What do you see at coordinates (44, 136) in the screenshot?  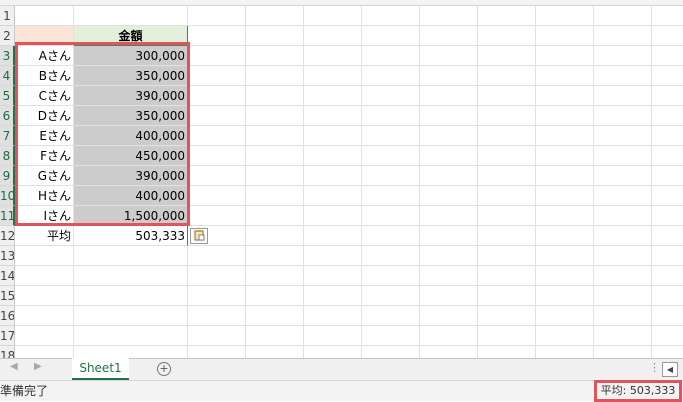 I see `name-cell: Eさん` at bounding box center [44, 136].